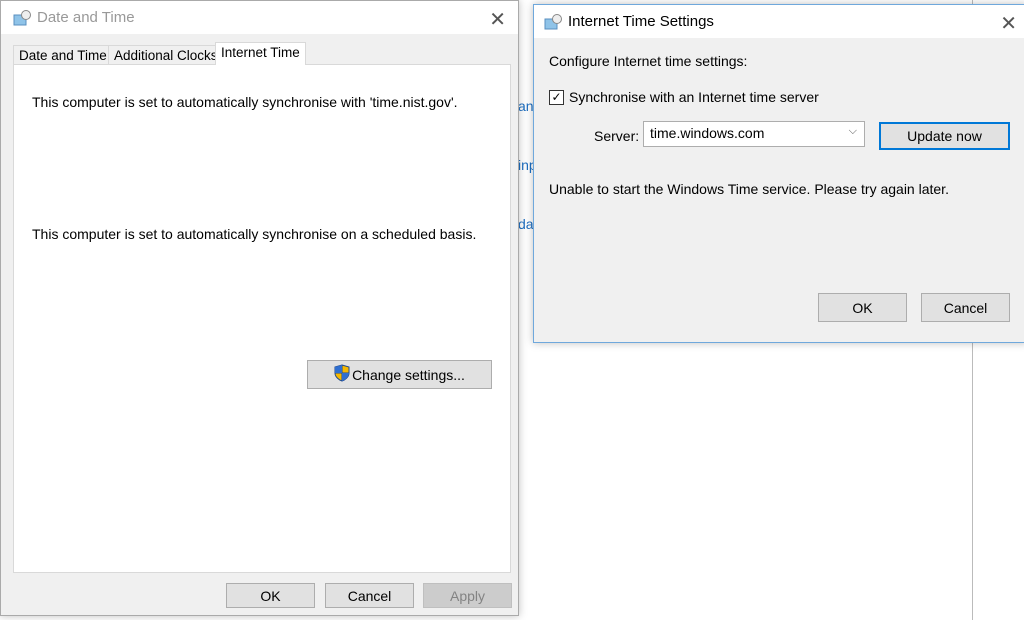  Describe the element at coordinates (526, 224) in the screenshot. I see `background-link: da` at that location.